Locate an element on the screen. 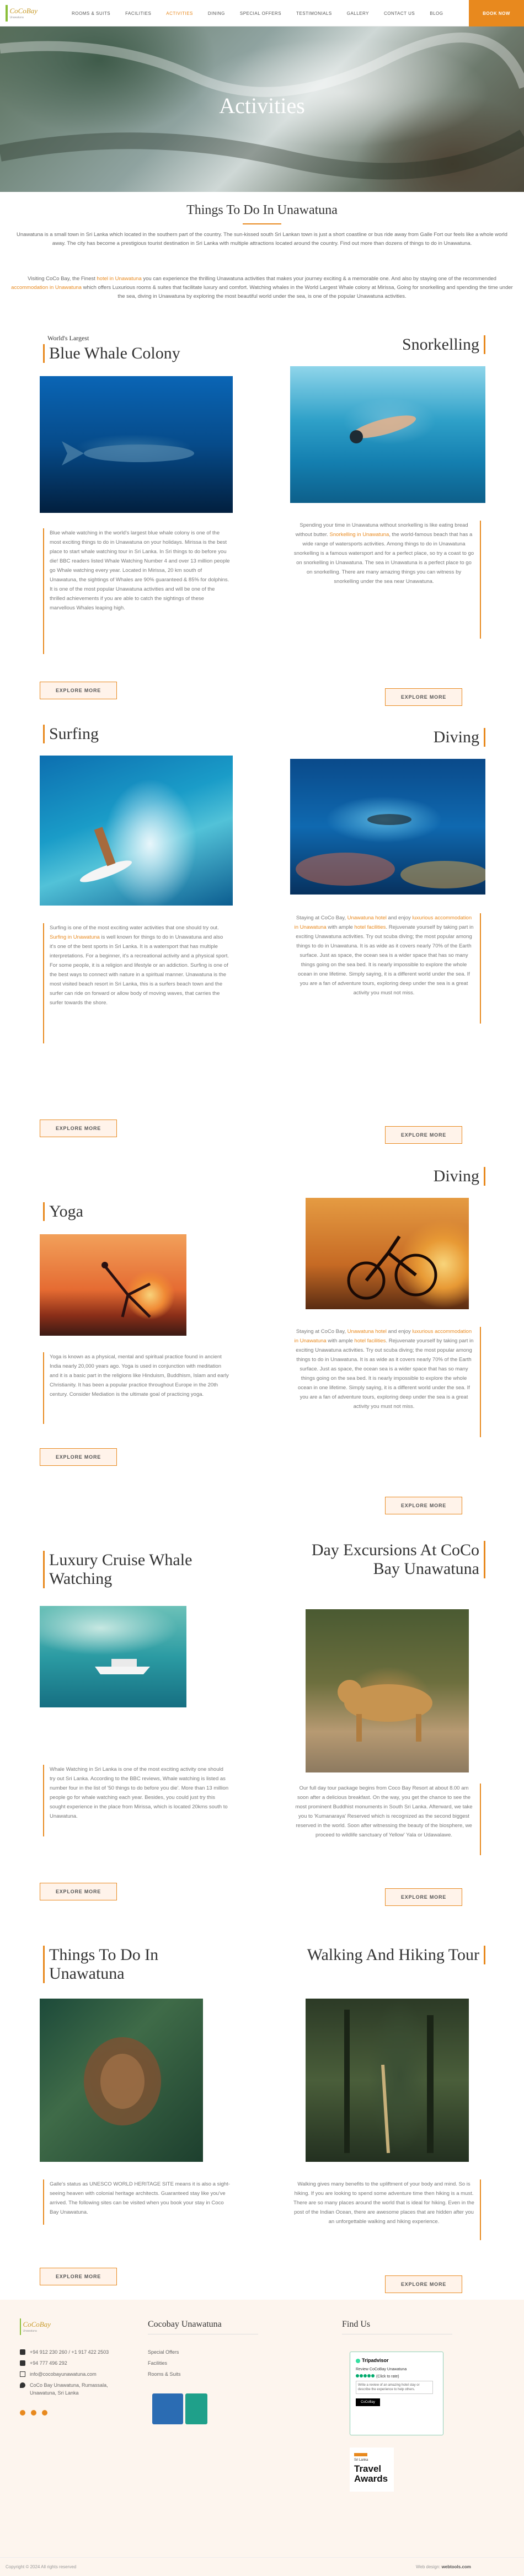 The height and width of the screenshot is (2576, 524). footer-link-facilities: Facilities is located at coordinates (157, 2363).